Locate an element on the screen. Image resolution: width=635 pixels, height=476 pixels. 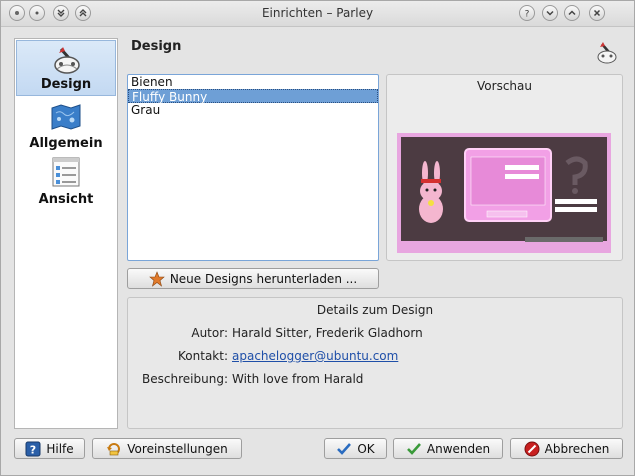
title-bar: Einrichten – Parley ? is located at coordinates (317, 14).